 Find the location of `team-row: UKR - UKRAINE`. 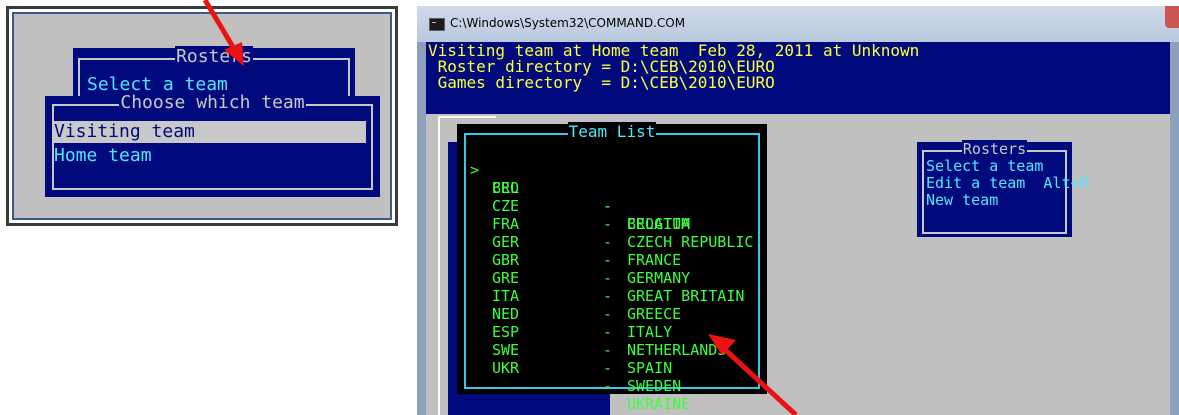

team-row: UKR - UKRAINE is located at coordinates (580, 377).